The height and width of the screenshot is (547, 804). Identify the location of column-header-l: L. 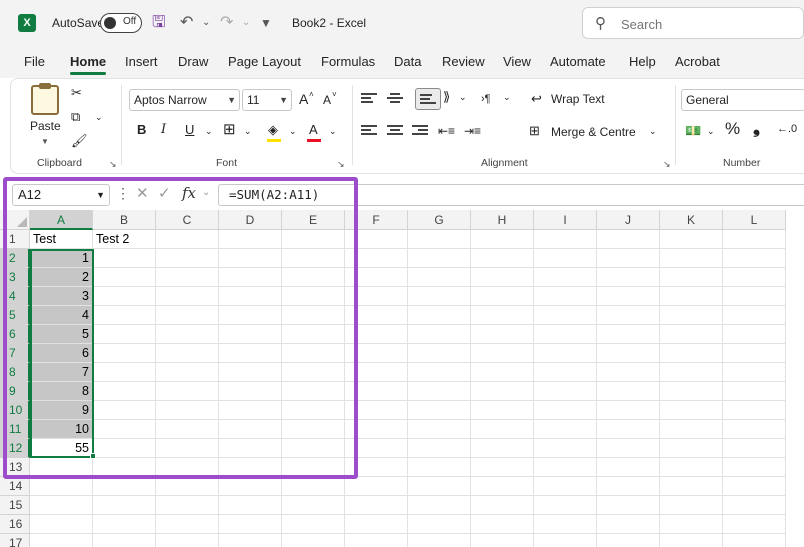
(754, 220).